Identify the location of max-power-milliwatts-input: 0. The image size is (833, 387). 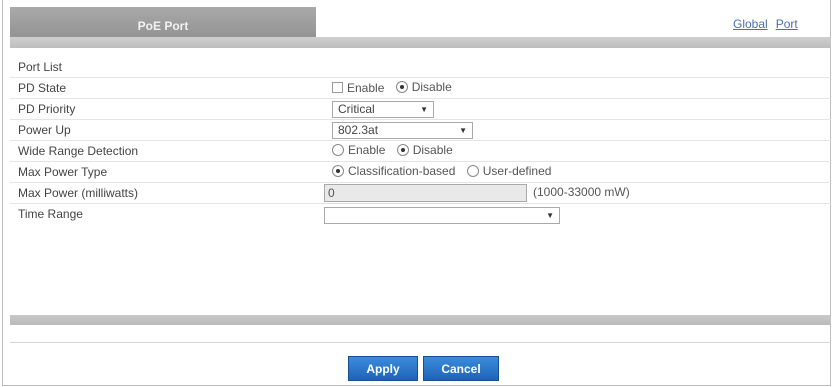
(425, 193).